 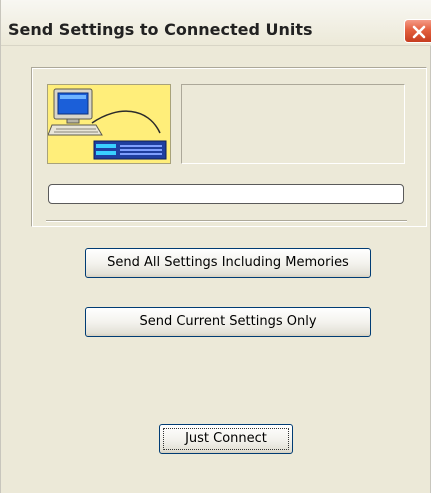 I want to click on progress-bar, so click(x=226, y=194).